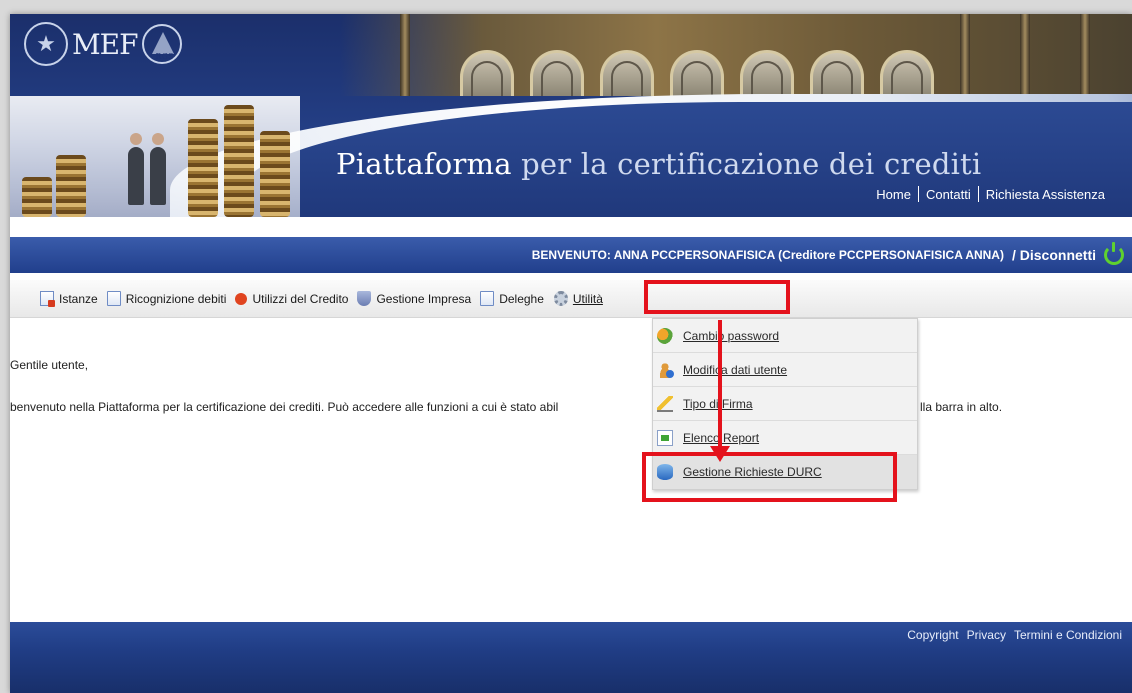 The image size is (1132, 693). What do you see at coordinates (49, 365) in the screenshot?
I see `greeting-text: Gentile utente,` at bounding box center [49, 365].